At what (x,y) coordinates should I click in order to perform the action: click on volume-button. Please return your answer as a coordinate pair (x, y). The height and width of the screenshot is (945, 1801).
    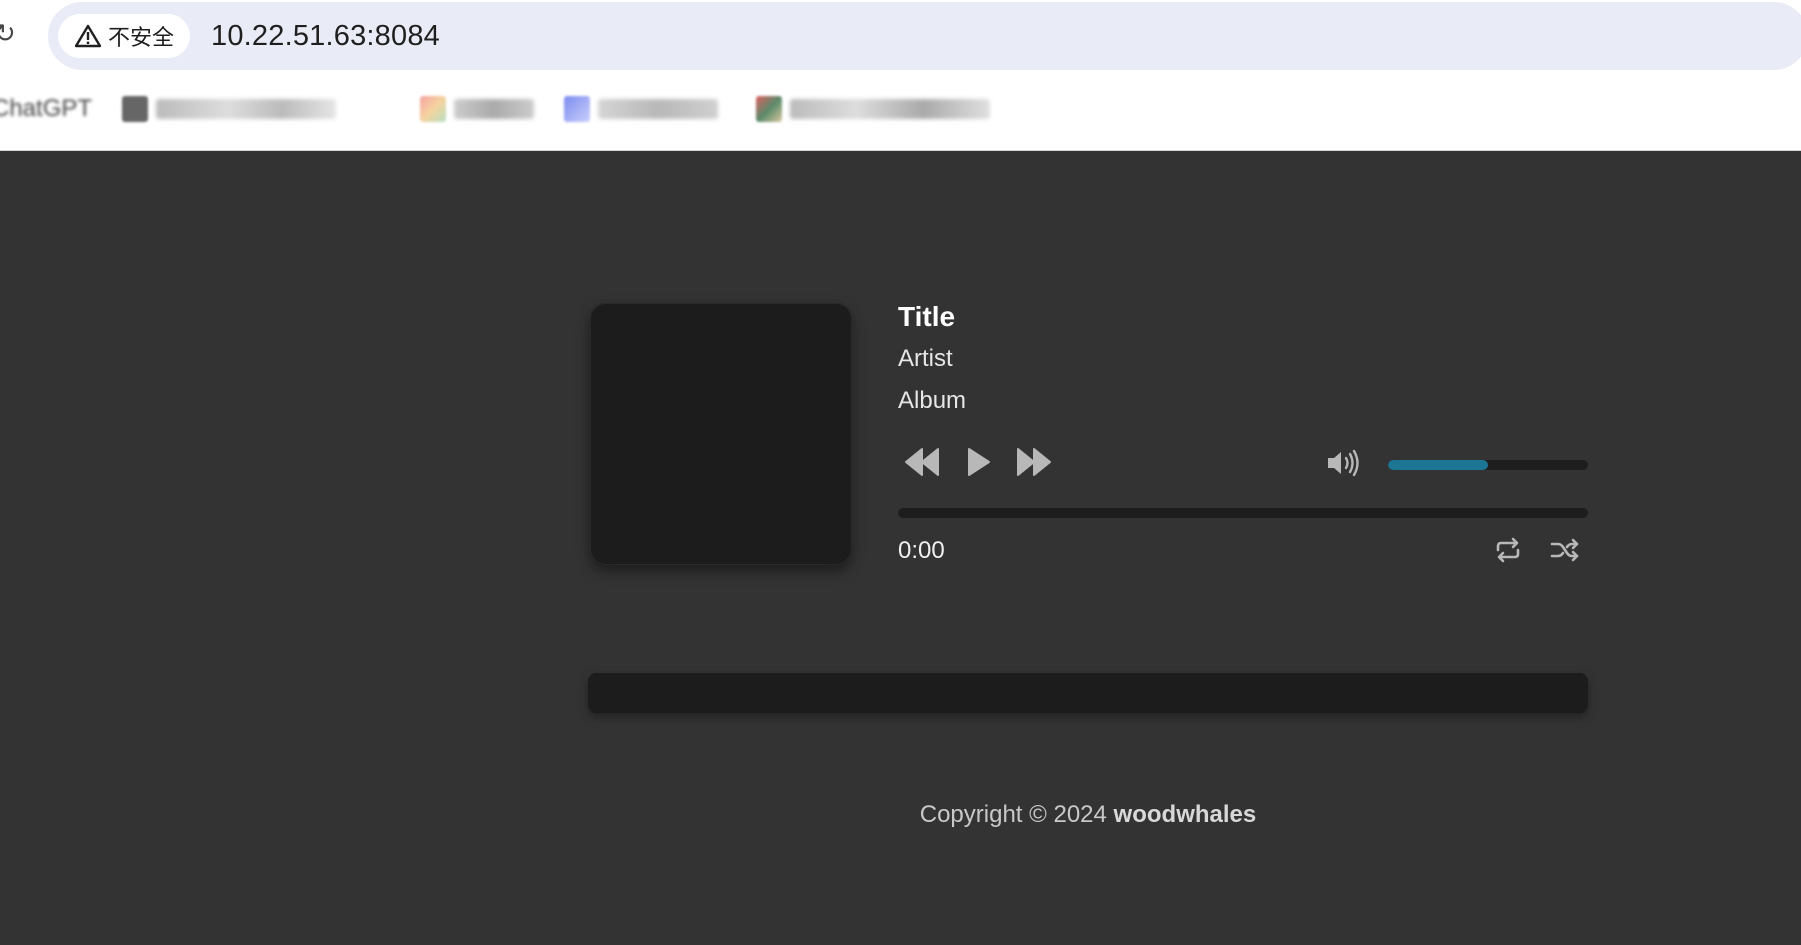
    Looking at the image, I should click on (1344, 463).